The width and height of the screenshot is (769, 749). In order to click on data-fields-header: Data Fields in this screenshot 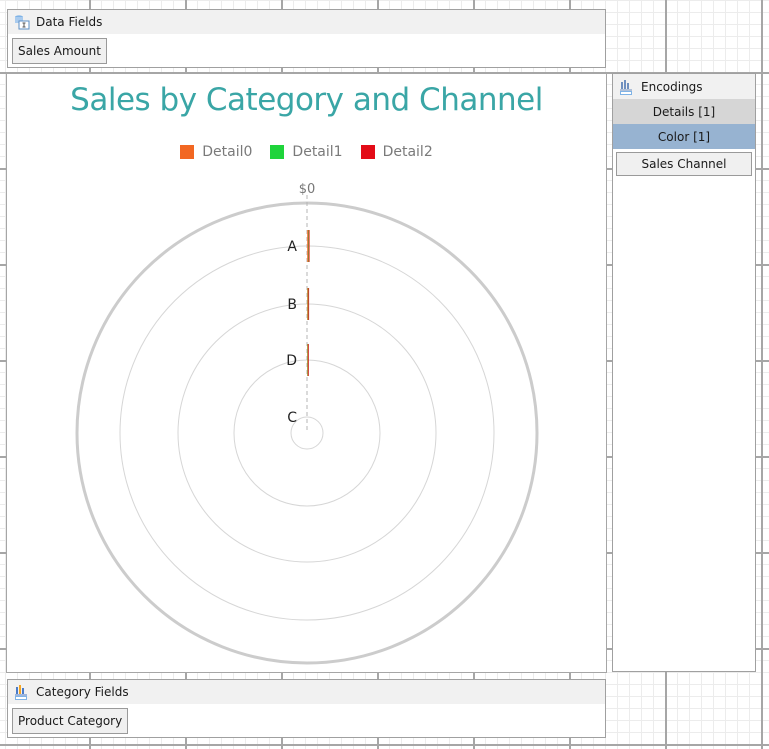, I will do `click(306, 22)`.